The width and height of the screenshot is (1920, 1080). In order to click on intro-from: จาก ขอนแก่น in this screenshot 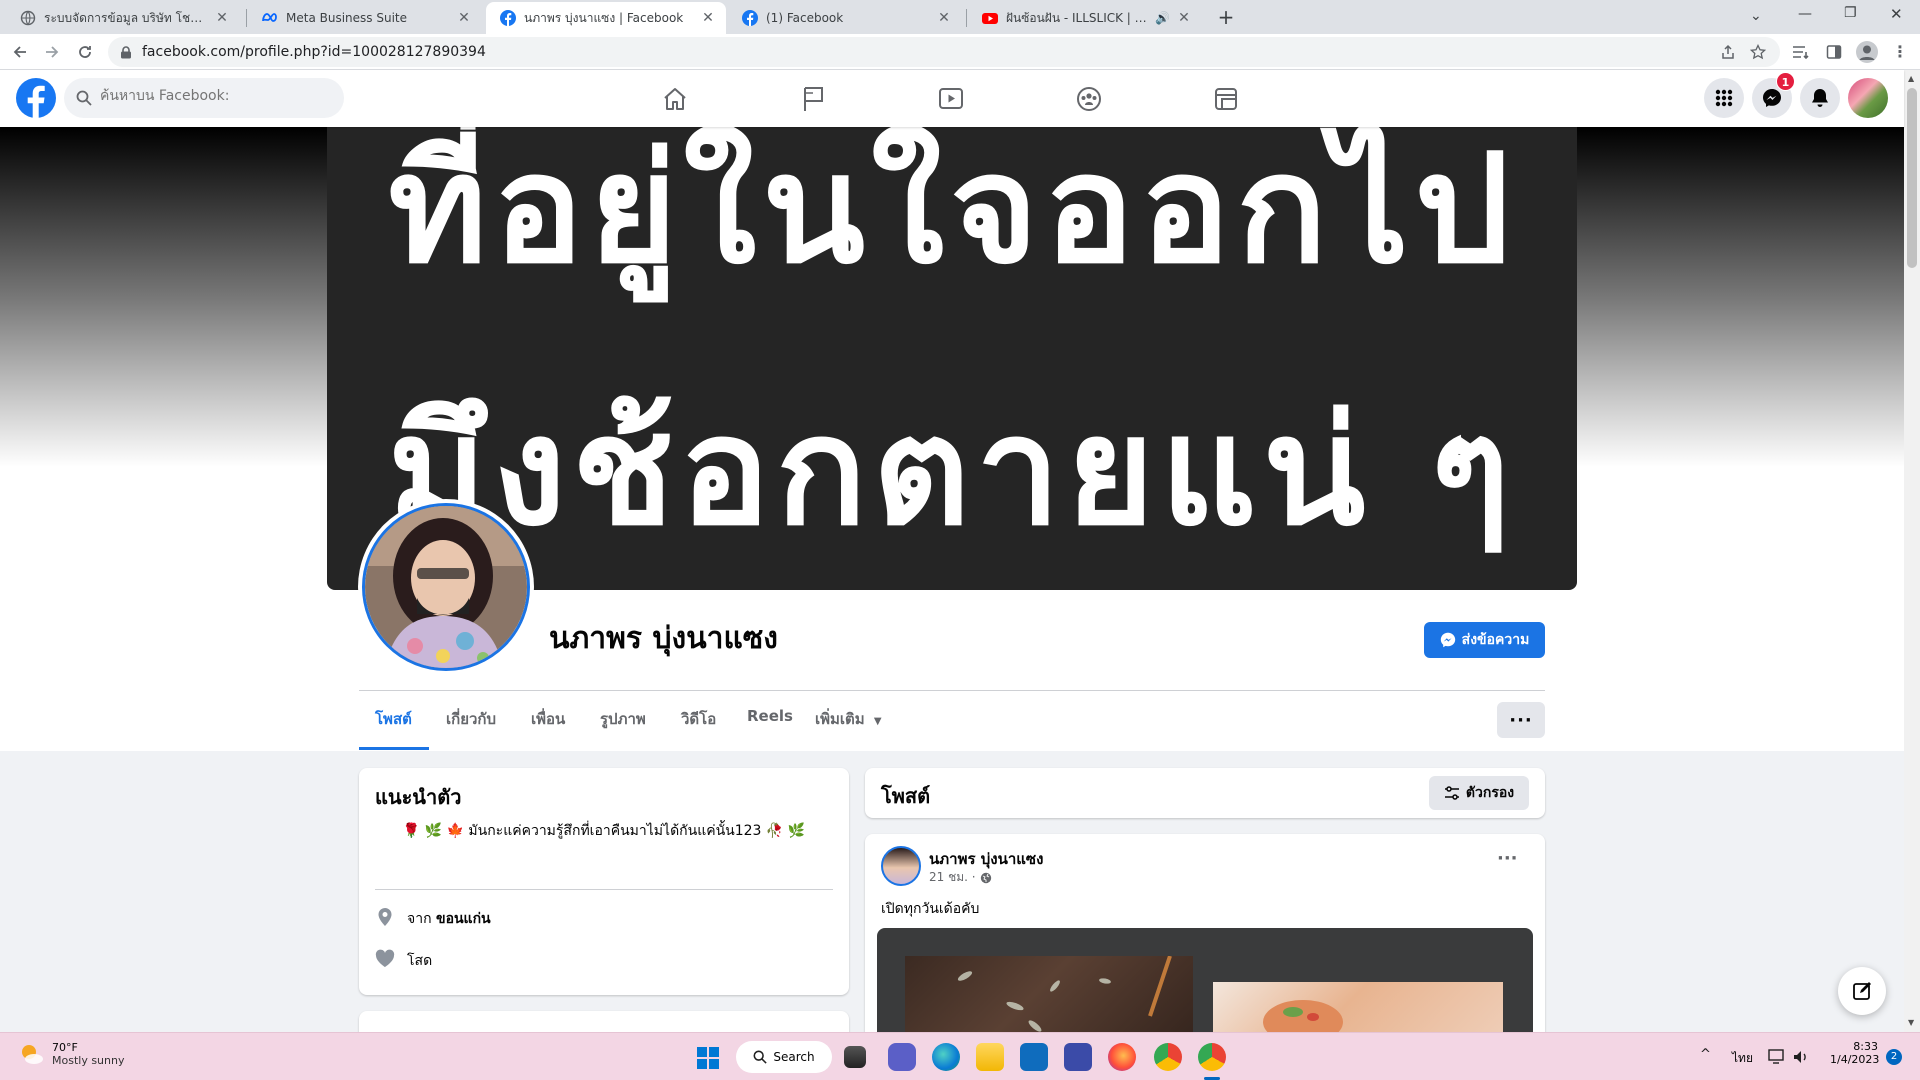, I will do `click(449, 919)`.